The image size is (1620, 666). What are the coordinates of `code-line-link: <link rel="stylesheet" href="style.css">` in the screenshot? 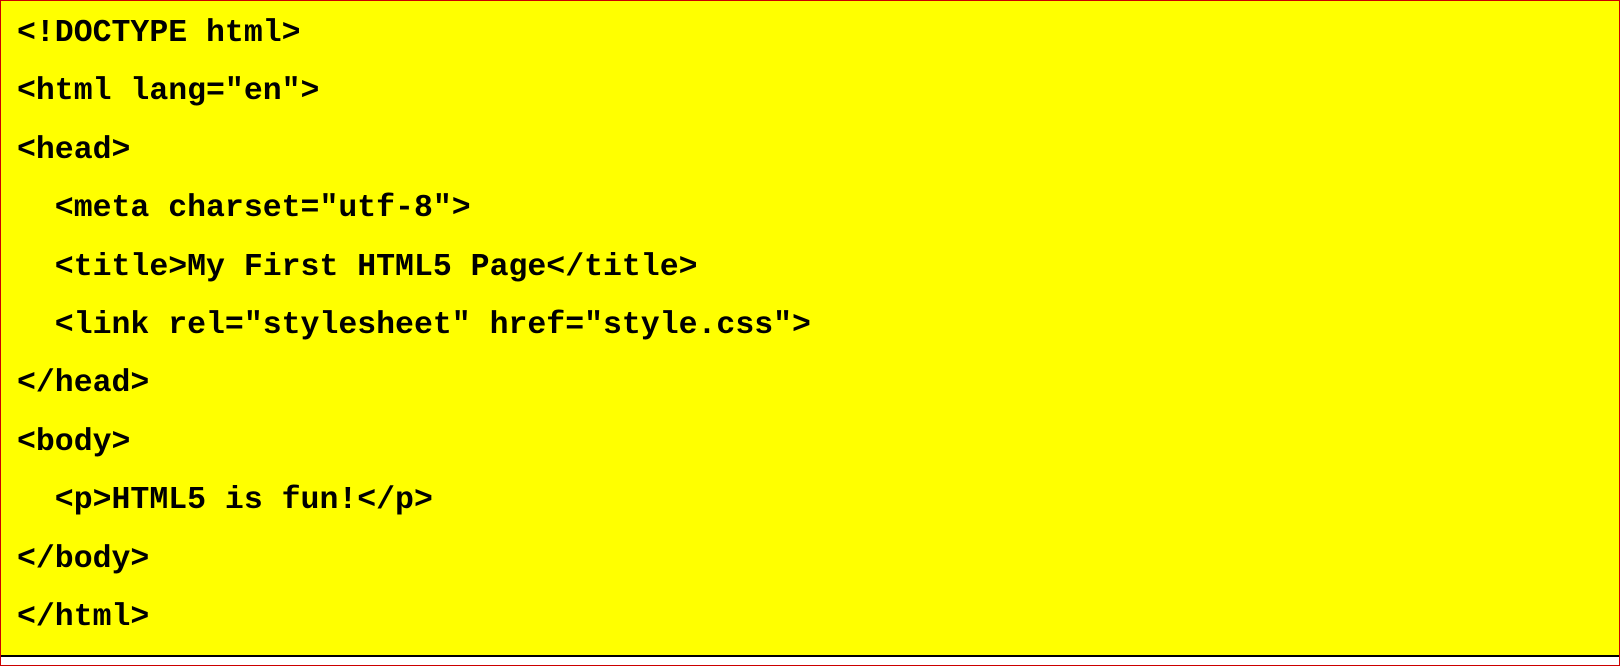 It's located at (414, 325).